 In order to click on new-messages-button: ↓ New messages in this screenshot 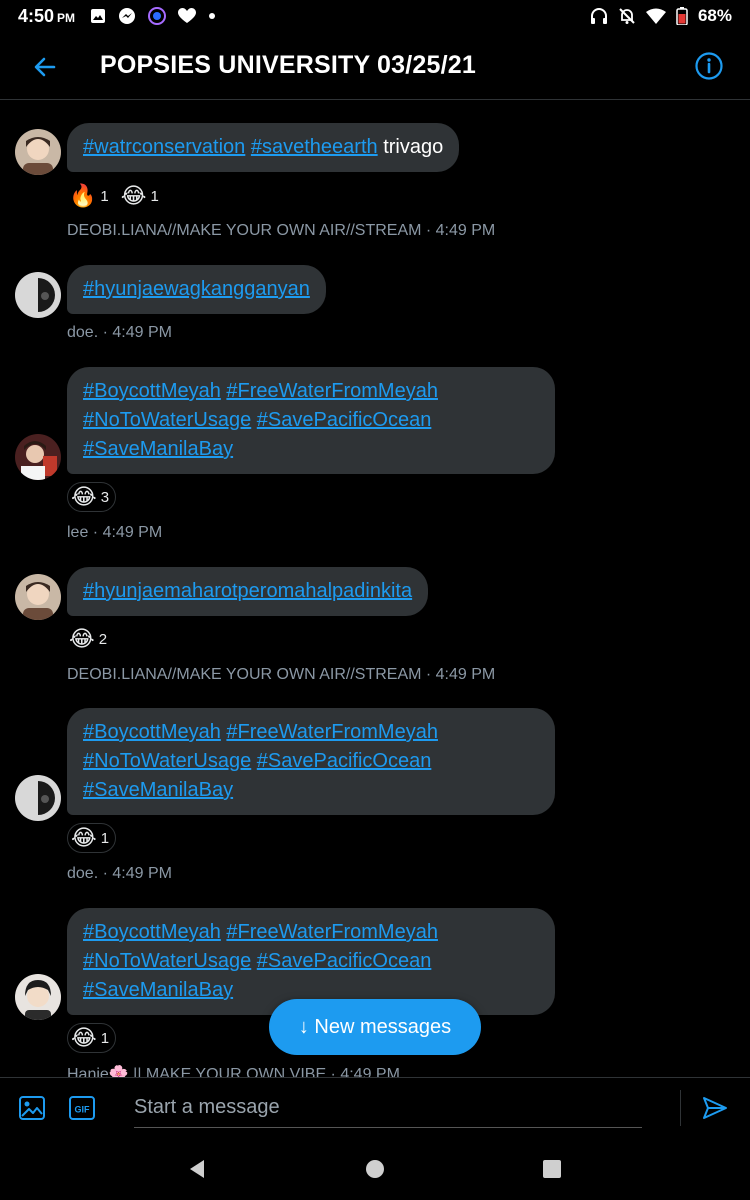, I will do `click(375, 1027)`.